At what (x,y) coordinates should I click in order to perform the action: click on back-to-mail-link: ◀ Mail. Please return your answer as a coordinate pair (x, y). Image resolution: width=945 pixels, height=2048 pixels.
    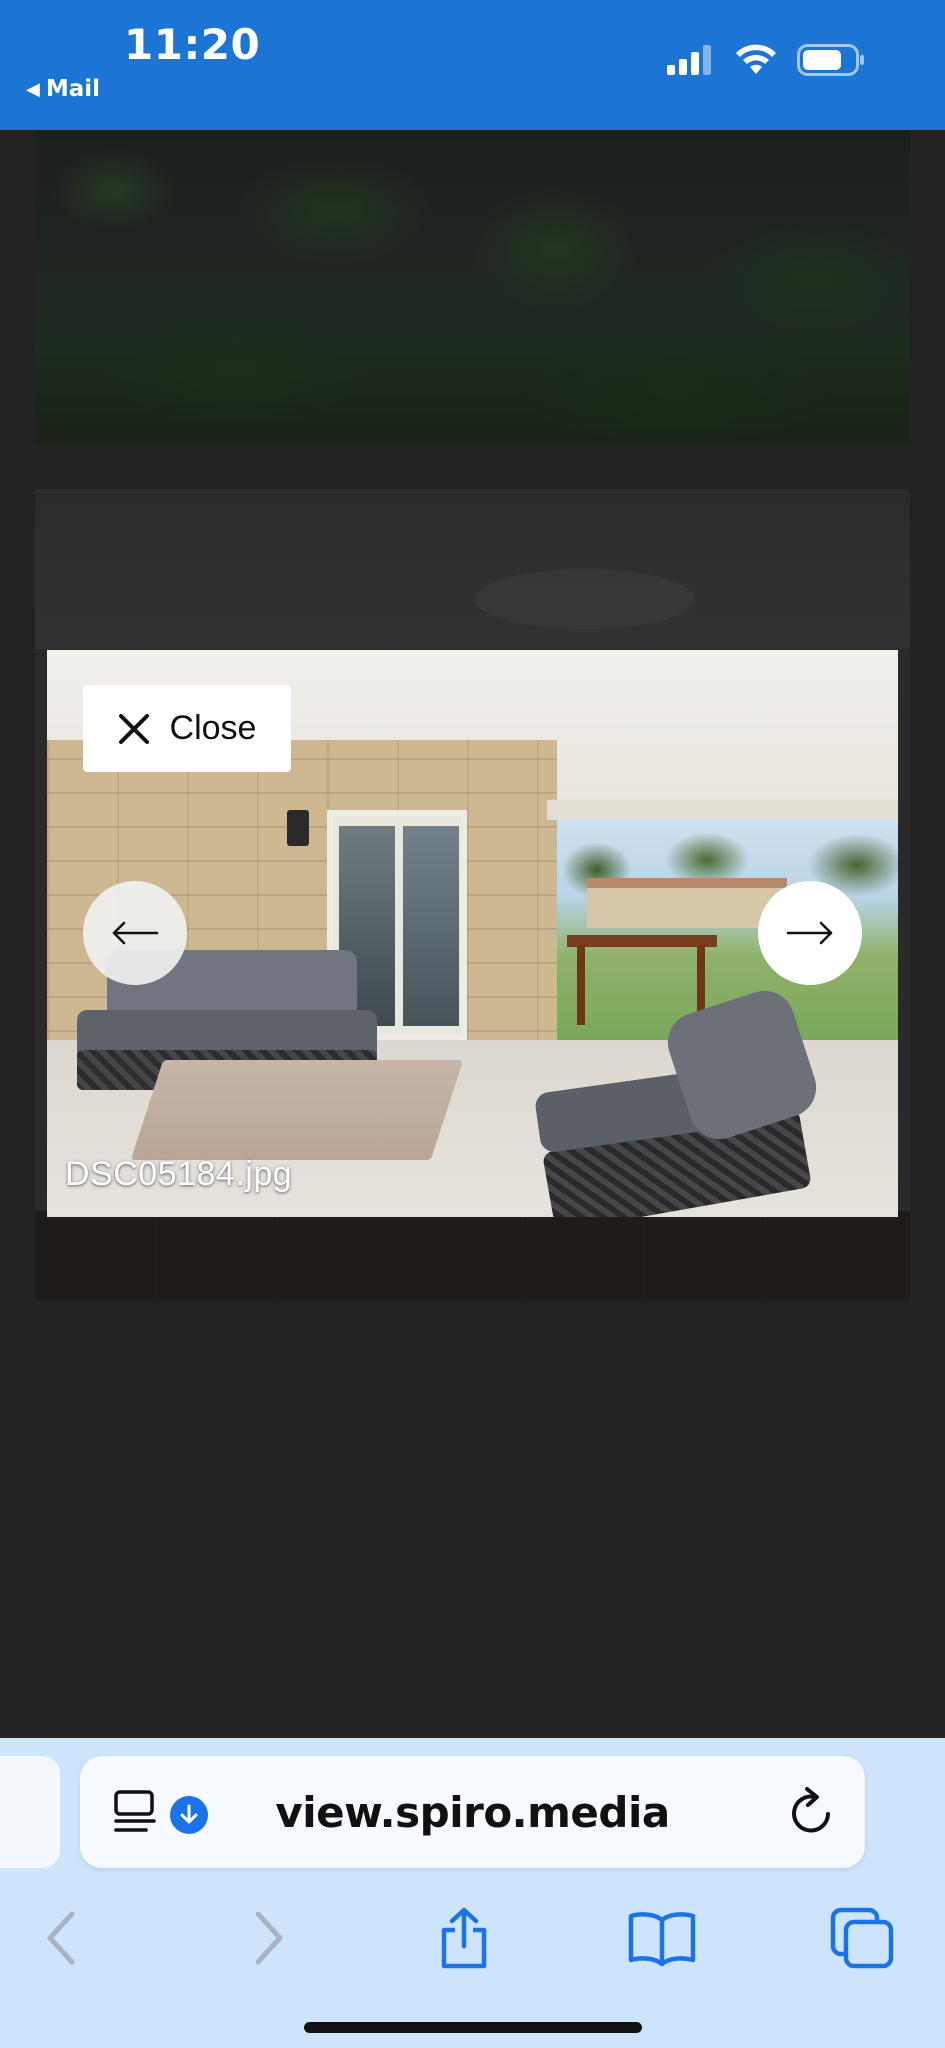
    Looking at the image, I should click on (63, 89).